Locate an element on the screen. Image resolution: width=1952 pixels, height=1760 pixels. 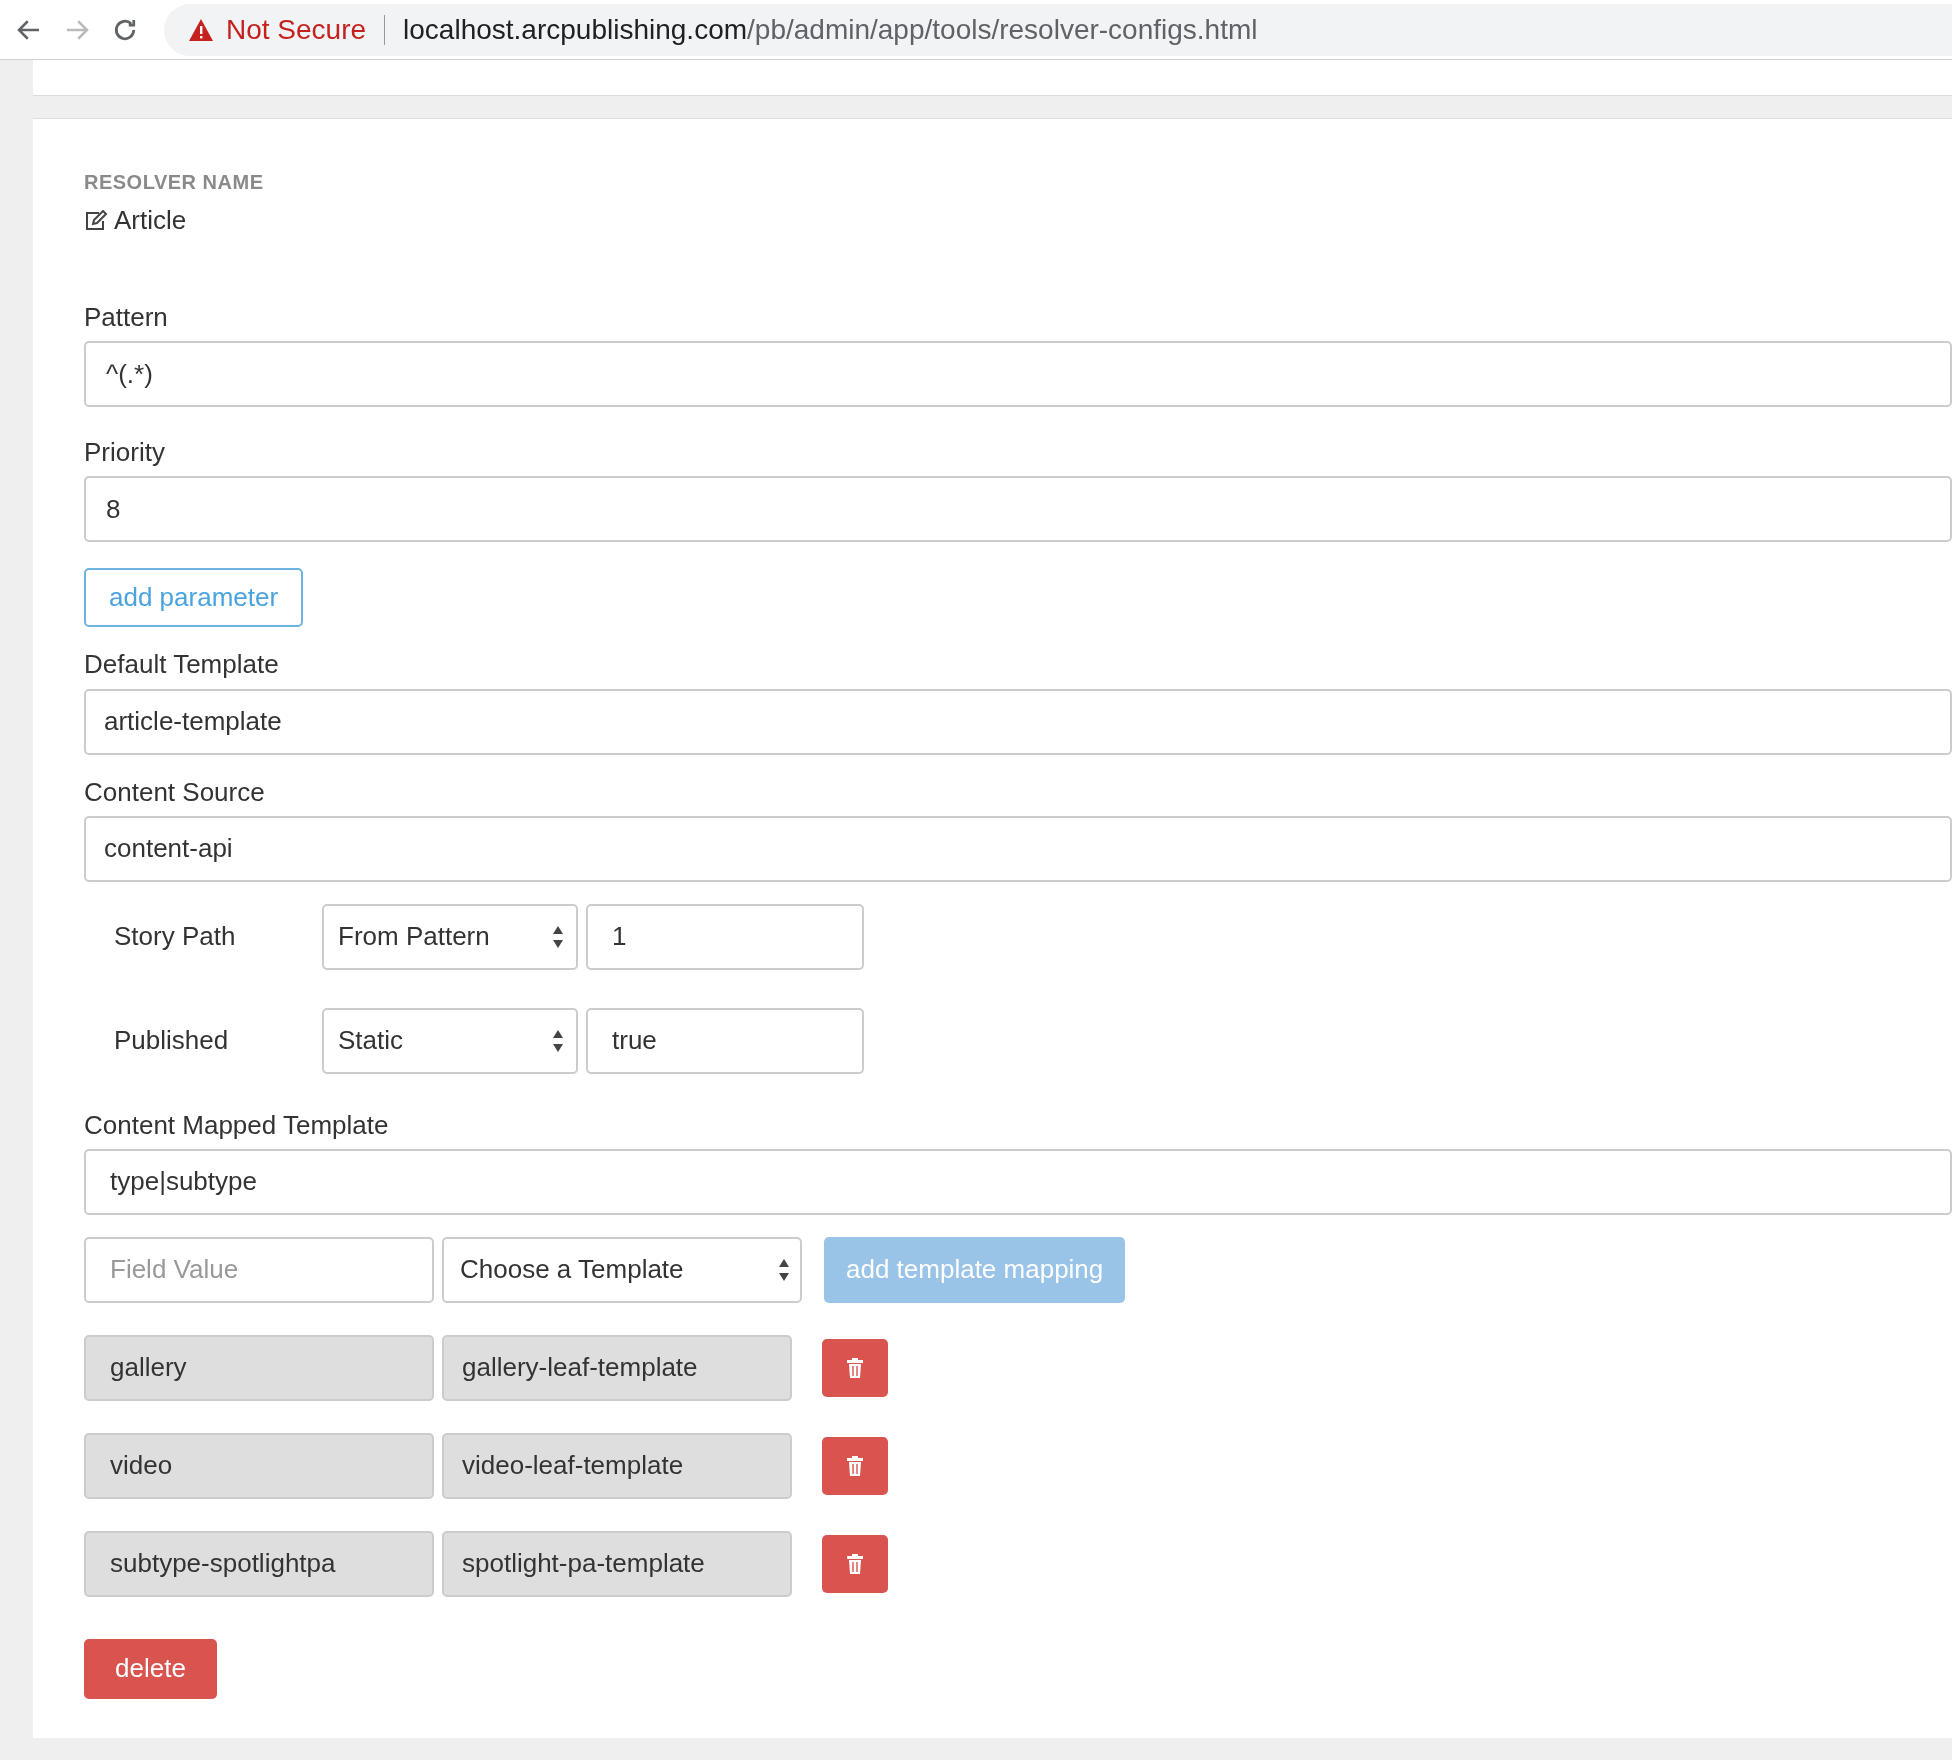
source-select: Static is located at coordinates (450, 1040).